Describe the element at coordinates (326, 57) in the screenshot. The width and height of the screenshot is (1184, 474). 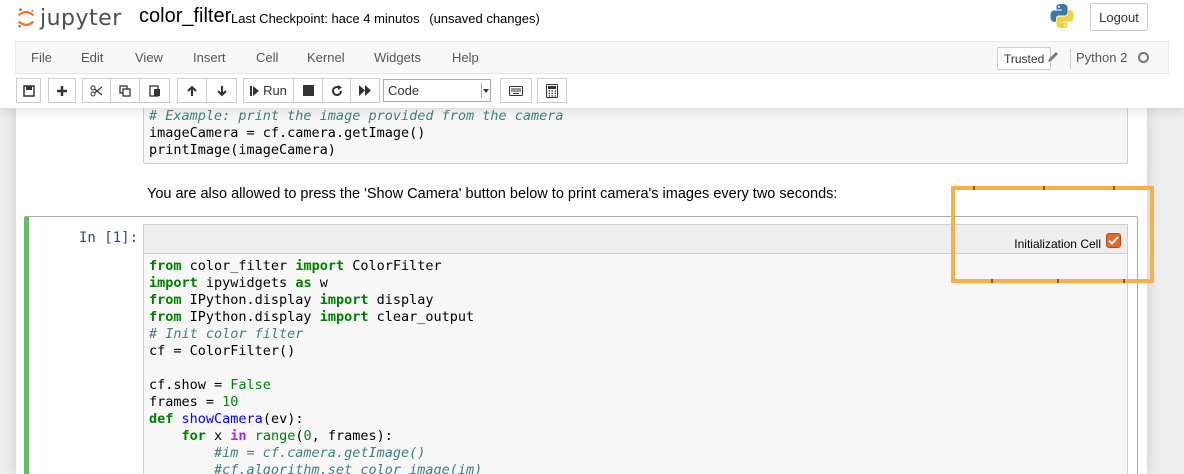
I see `menu-kernel: Kernel` at that location.